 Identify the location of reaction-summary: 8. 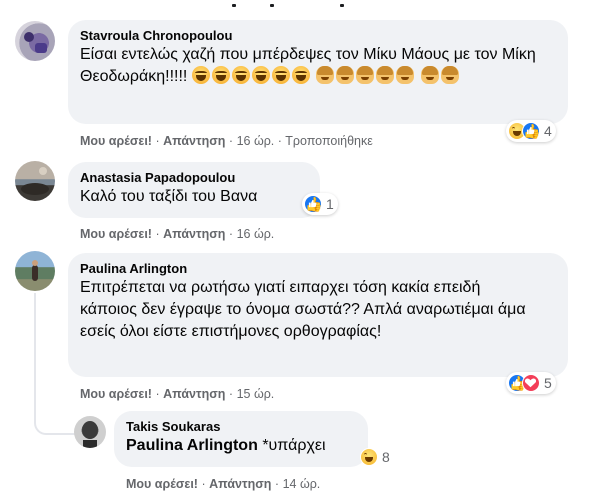
(376, 457).